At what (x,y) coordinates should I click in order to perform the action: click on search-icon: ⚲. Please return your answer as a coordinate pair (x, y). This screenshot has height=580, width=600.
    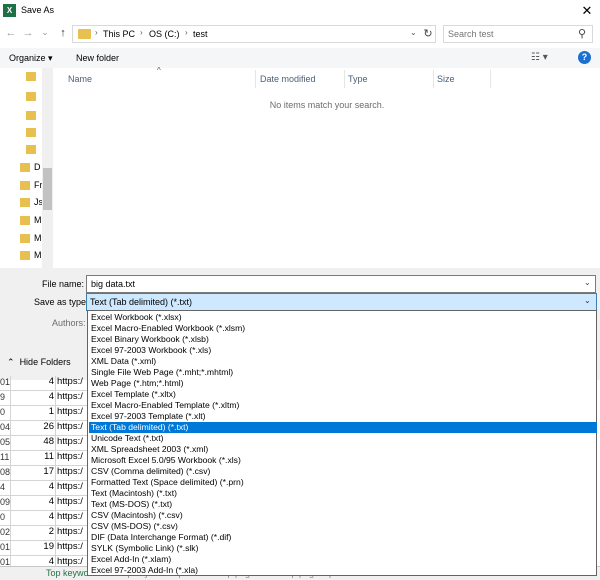
    Looking at the image, I should click on (584, 34).